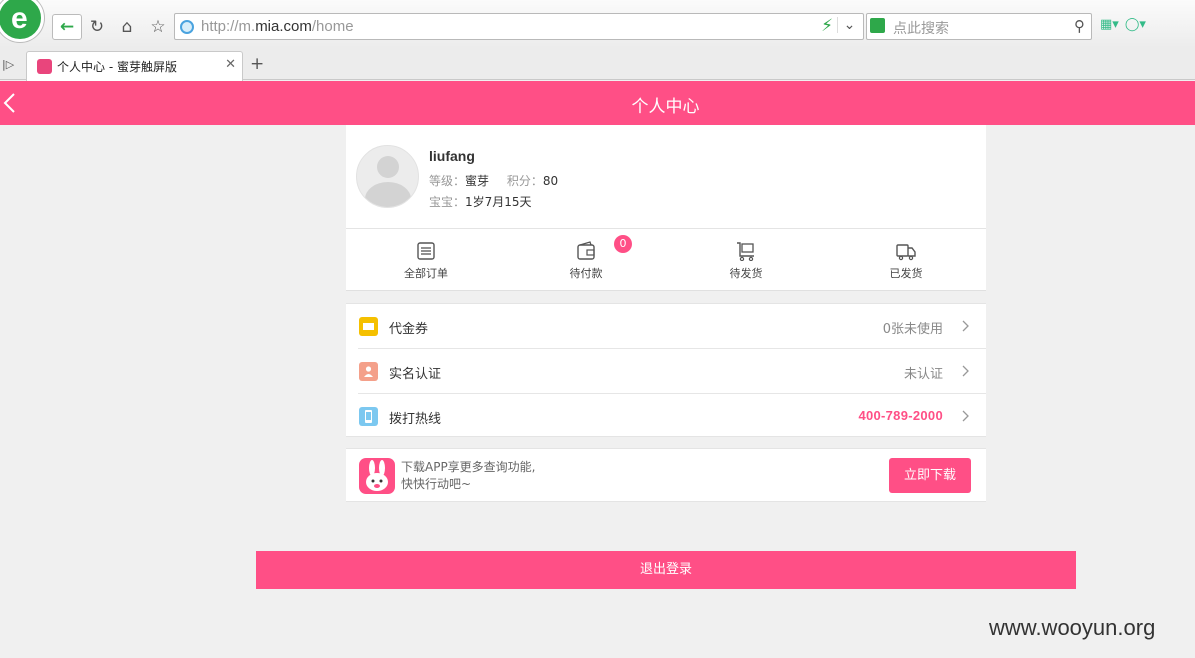 The height and width of the screenshot is (658, 1195). I want to click on avatar, so click(387, 176).